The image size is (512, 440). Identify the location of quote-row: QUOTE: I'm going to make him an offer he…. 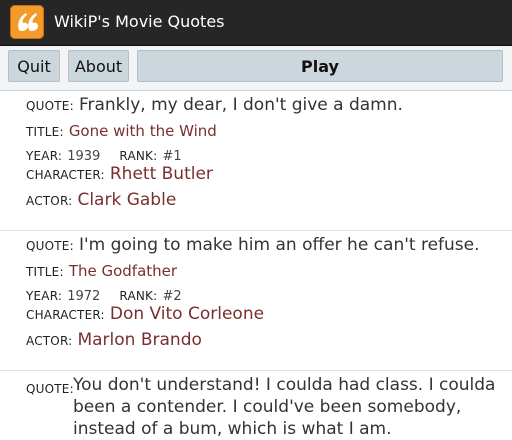
(253, 245).